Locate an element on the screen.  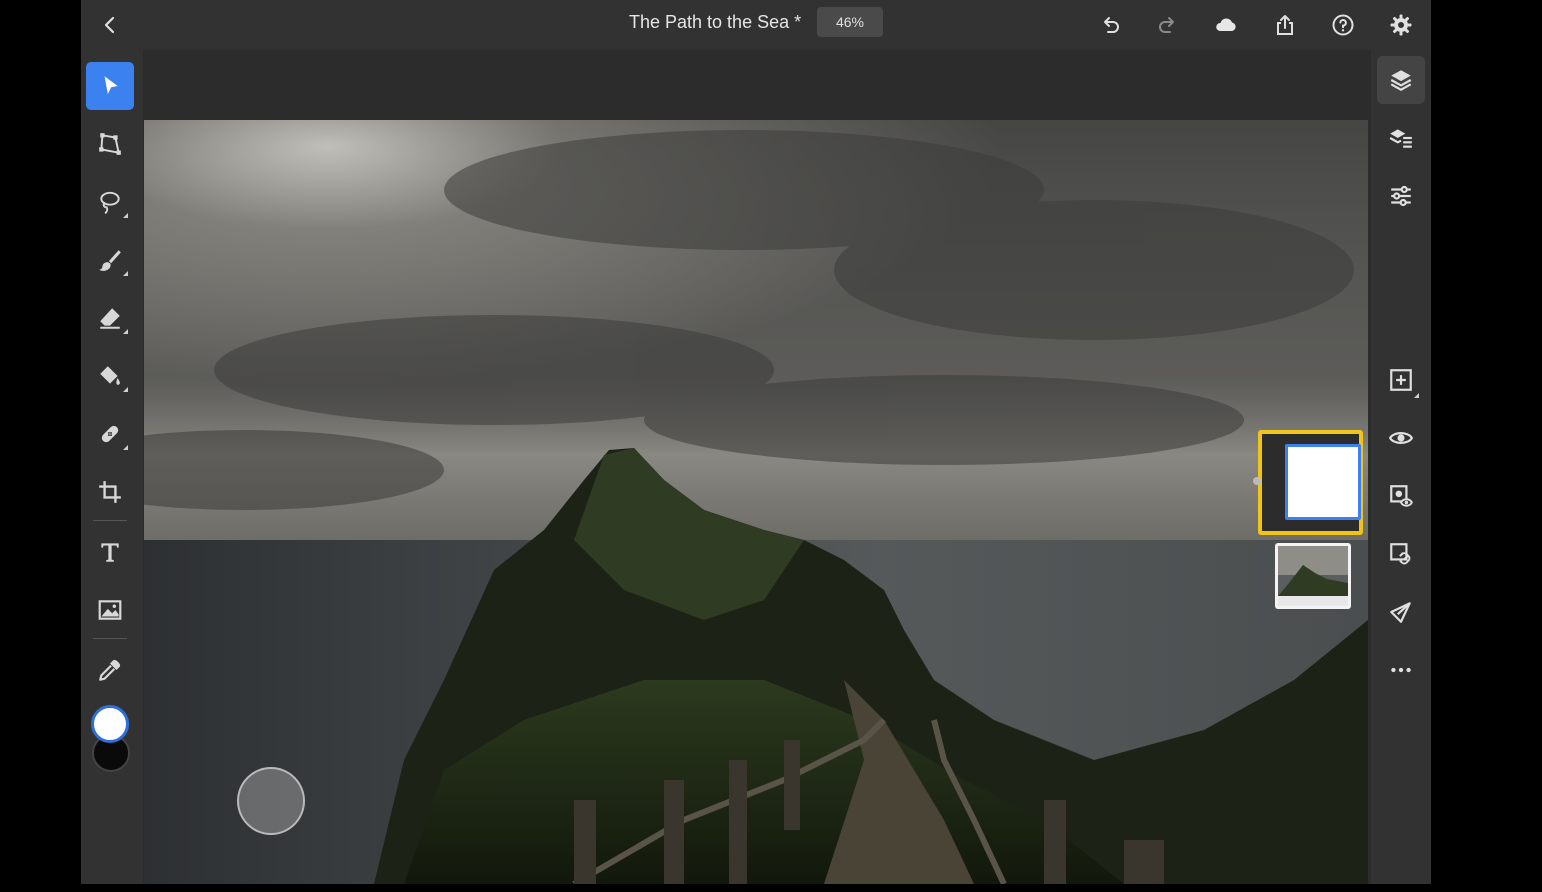
selection-icon is located at coordinates (1400, 612).